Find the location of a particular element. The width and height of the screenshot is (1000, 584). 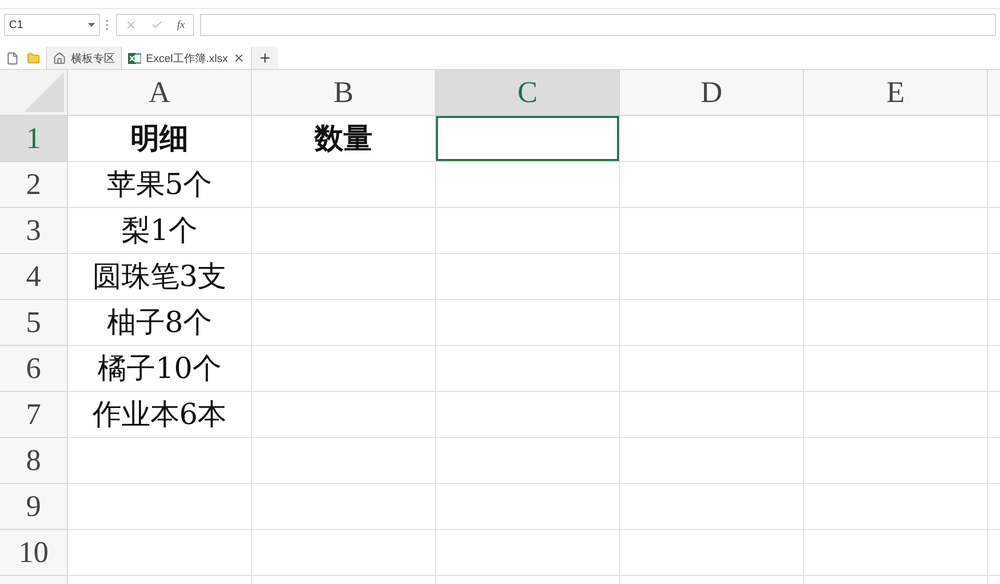

row-header: 4 is located at coordinates (34, 277).